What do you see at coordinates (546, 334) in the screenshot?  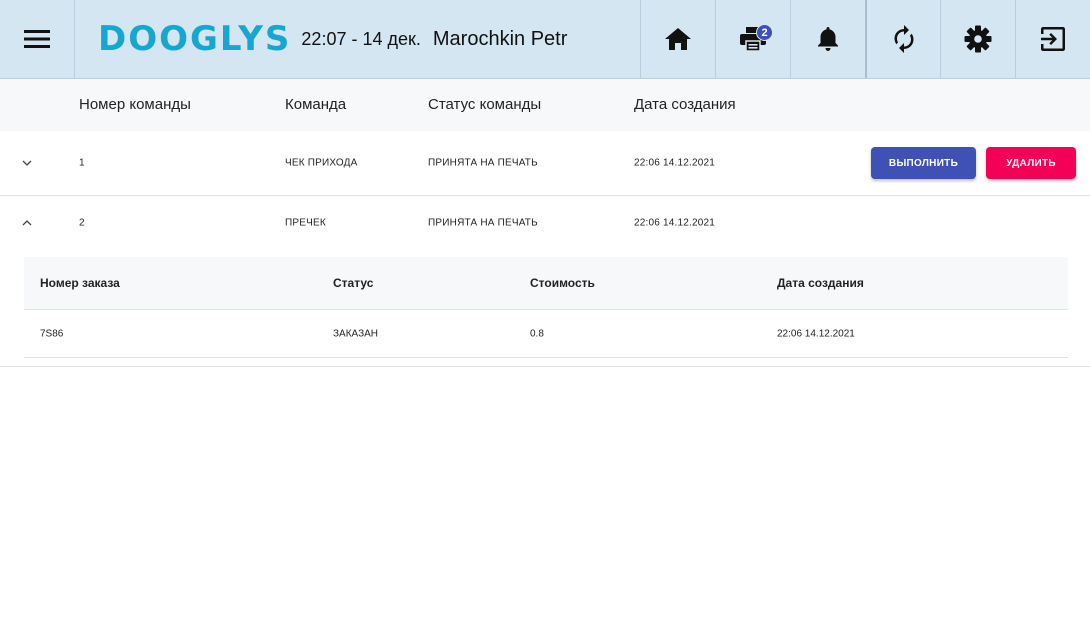 I see `table-row: 7S86 ЗАКАЗАН 0.8 22:06 14.12.2021` at bounding box center [546, 334].